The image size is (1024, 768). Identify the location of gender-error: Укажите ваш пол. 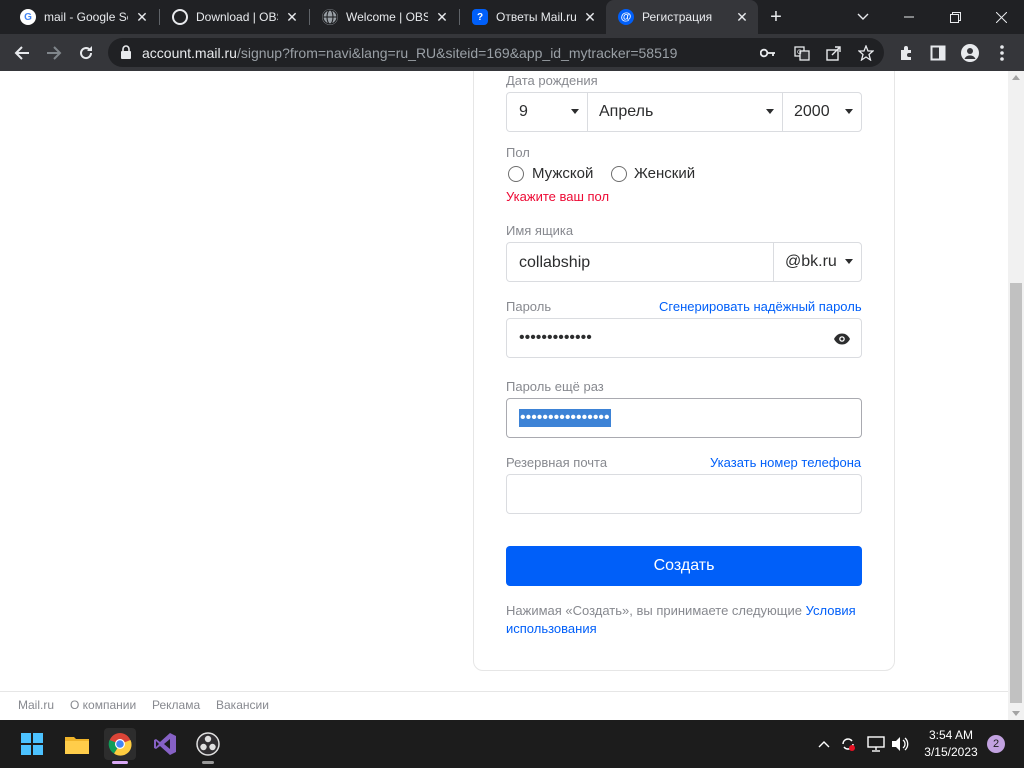
(558, 196).